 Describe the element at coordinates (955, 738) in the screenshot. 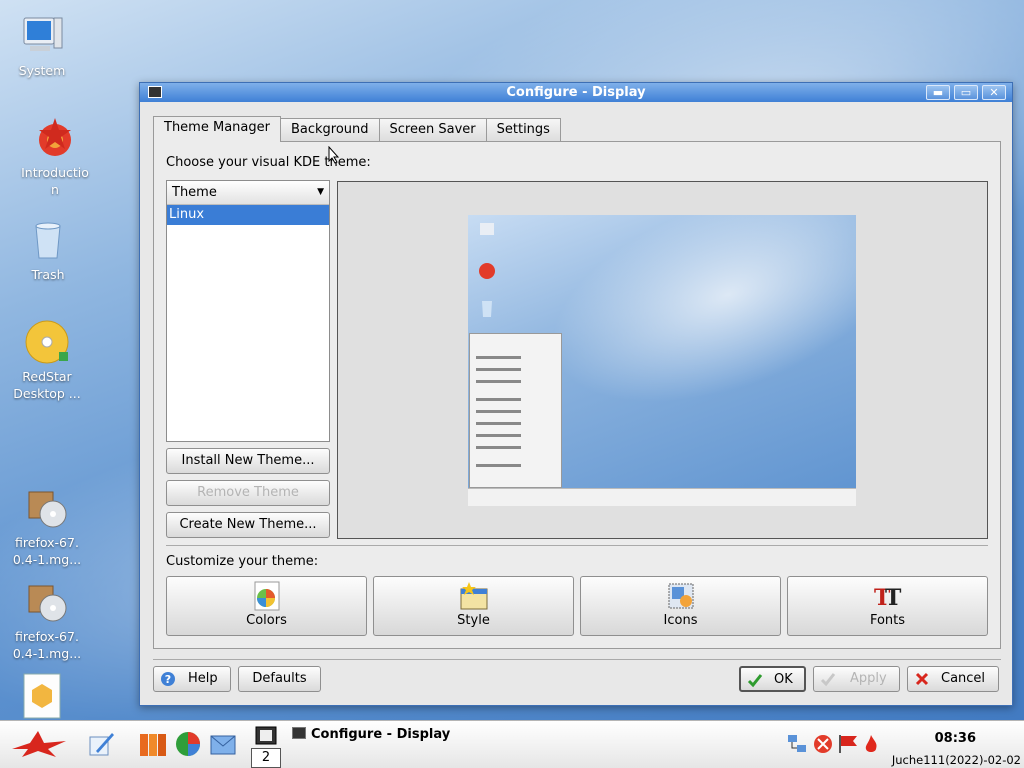

I see `clock: 08:36` at that location.